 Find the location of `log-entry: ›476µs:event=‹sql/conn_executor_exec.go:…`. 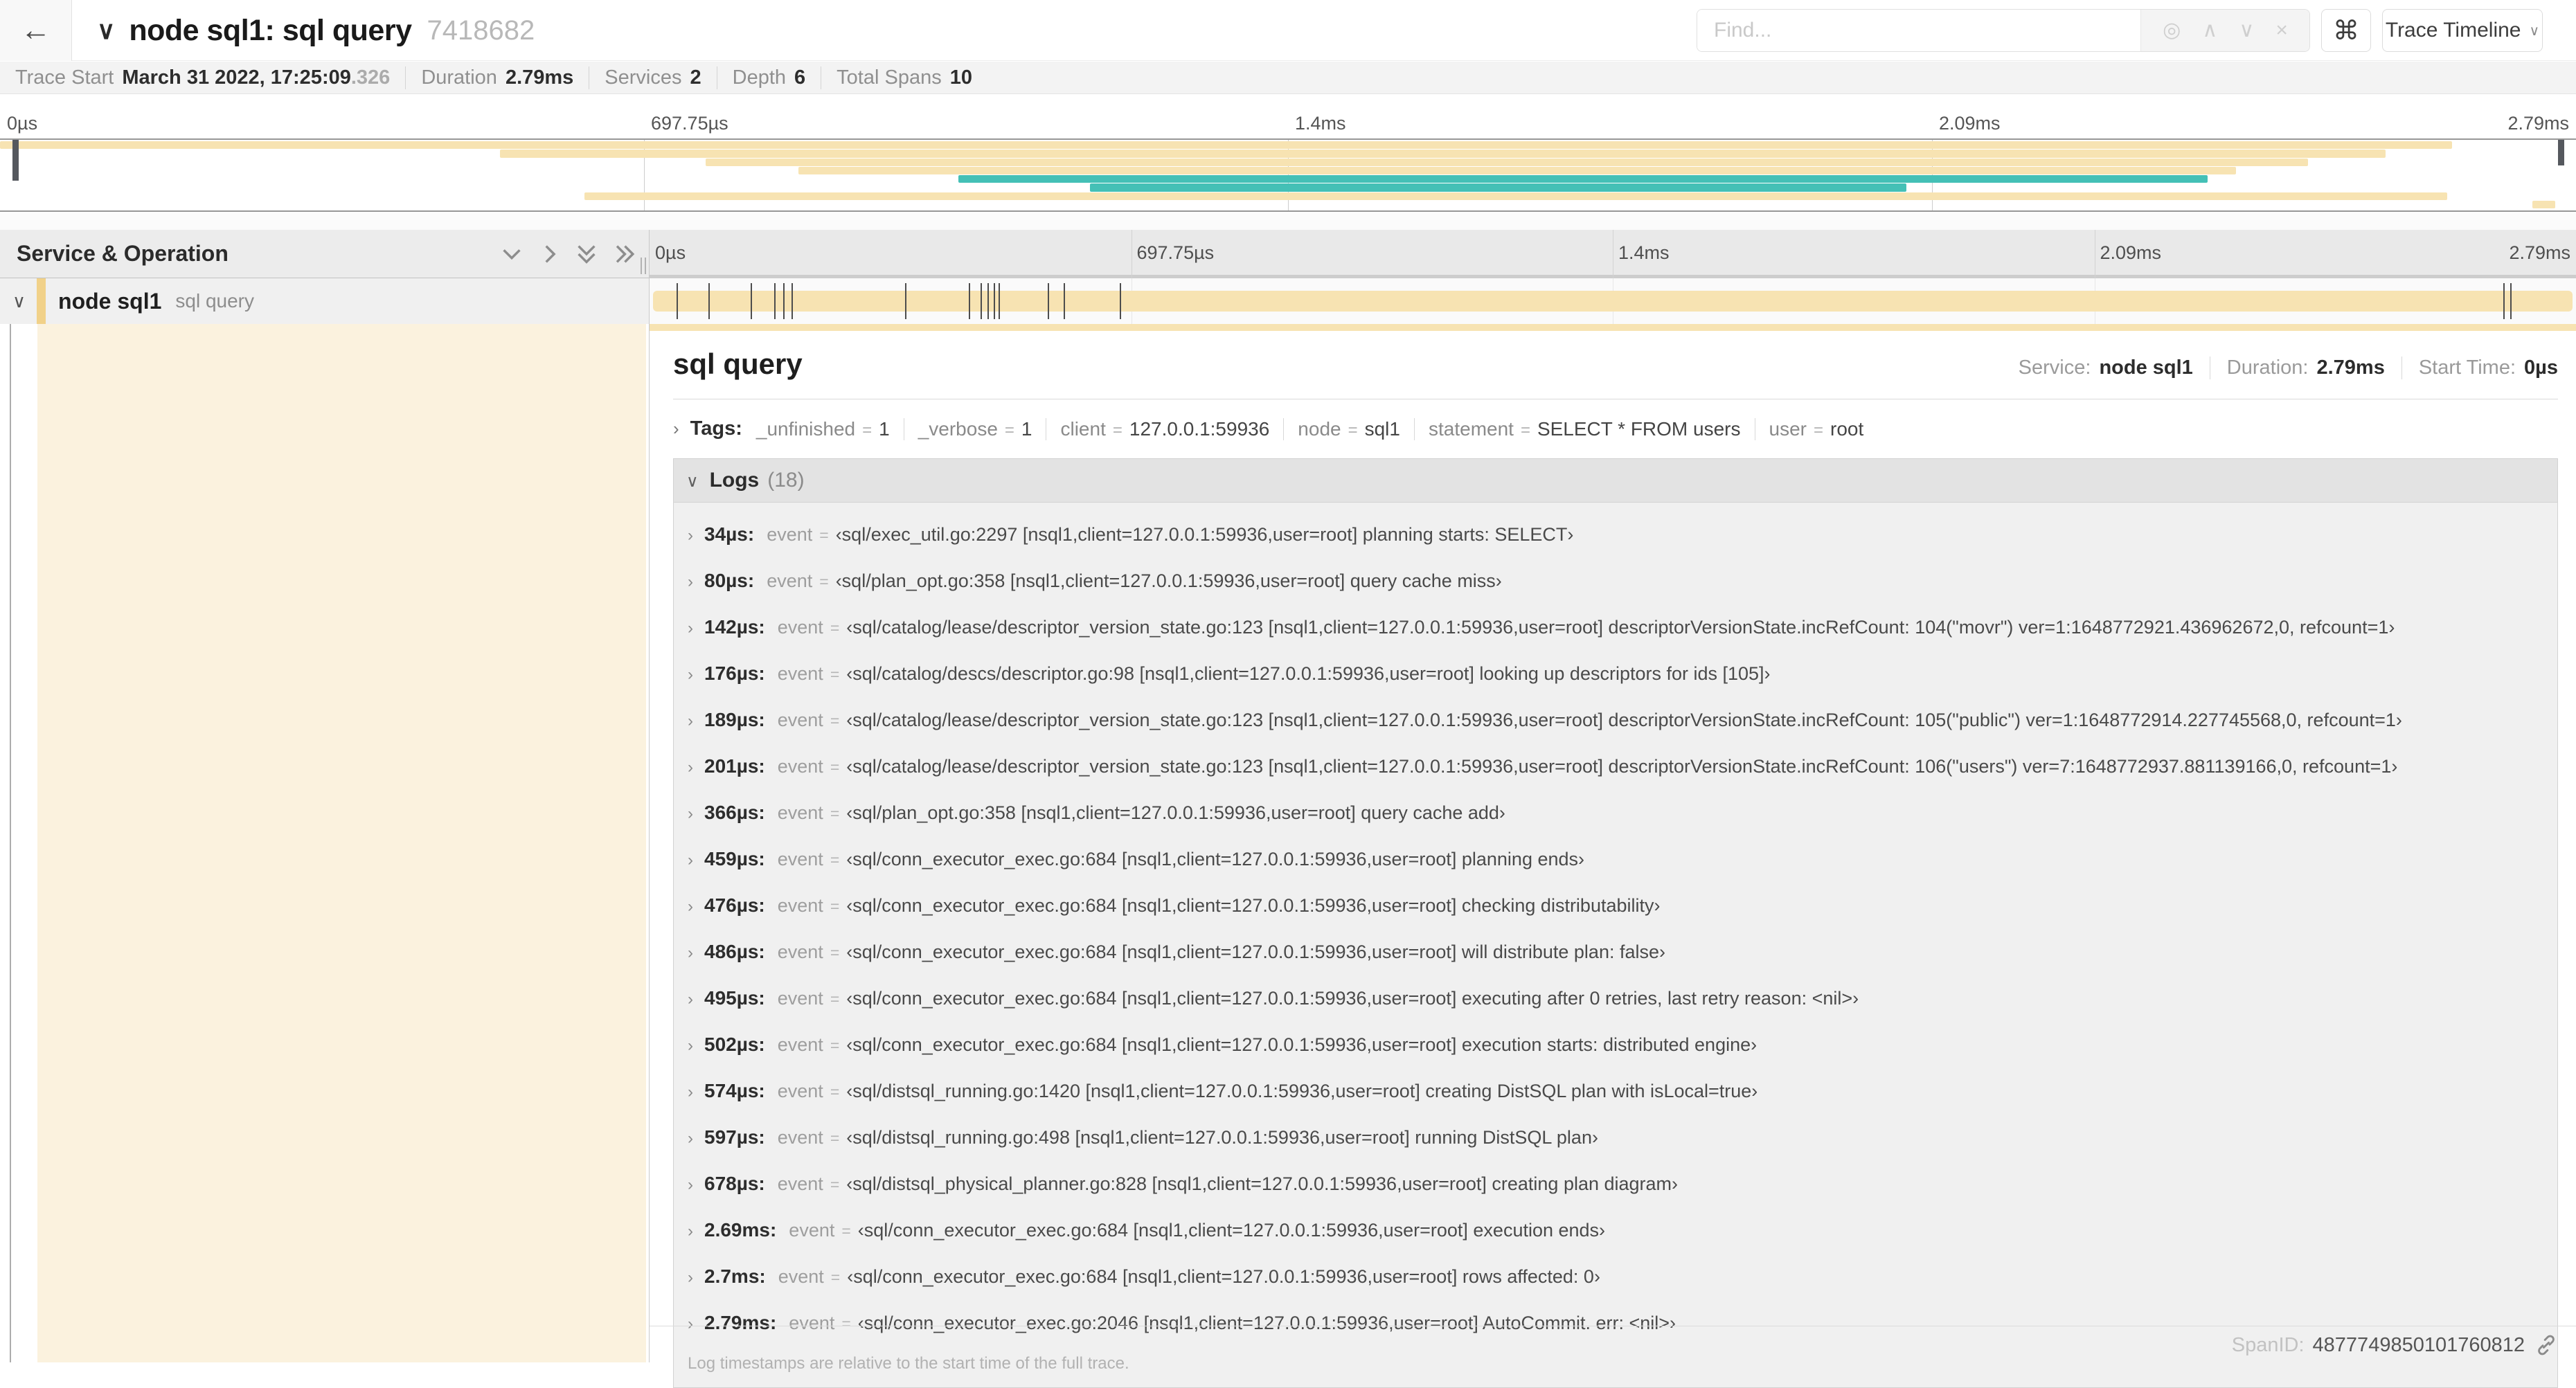

log-entry: ›476µs:event=‹sql/conn_executor_exec.go:… is located at coordinates (1615, 905).